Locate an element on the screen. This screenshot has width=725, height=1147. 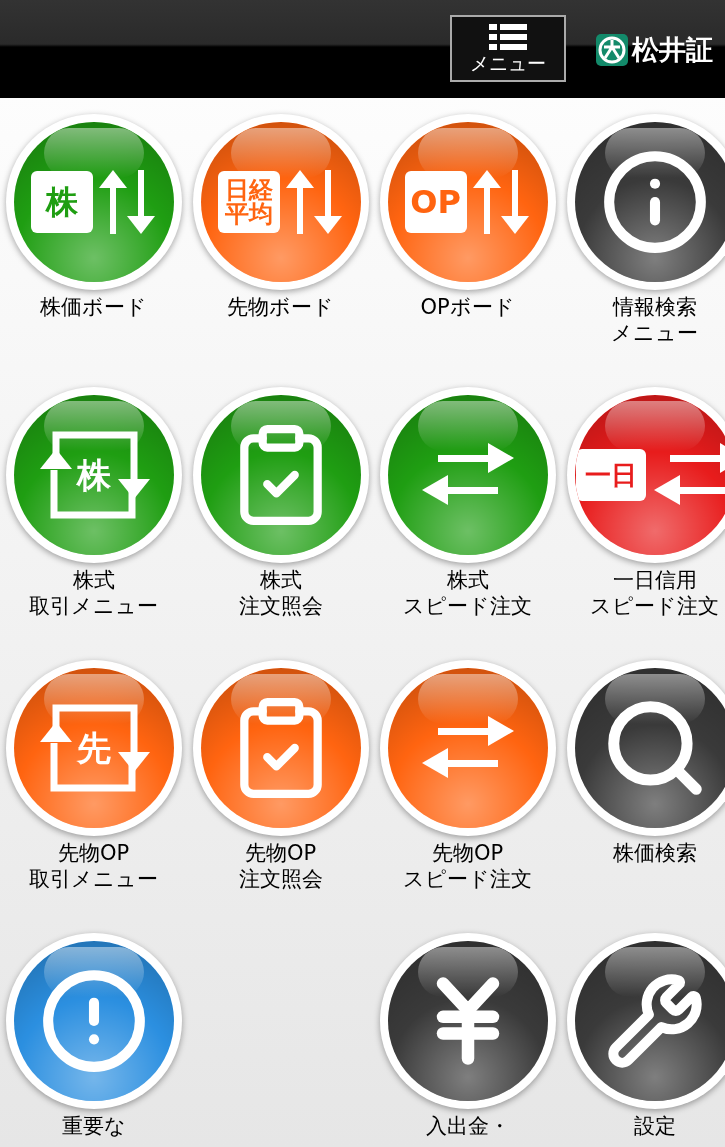
tile-label: 先物OP 取引メニュー is located at coordinates (93, 866).